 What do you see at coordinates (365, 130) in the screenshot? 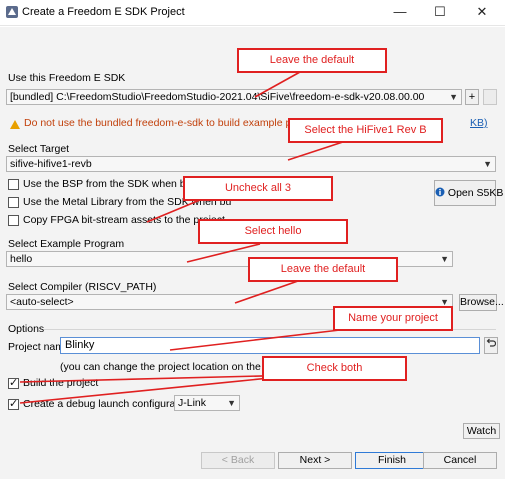
I see `callout-target: Select the HiFive1 Rev B` at bounding box center [365, 130].